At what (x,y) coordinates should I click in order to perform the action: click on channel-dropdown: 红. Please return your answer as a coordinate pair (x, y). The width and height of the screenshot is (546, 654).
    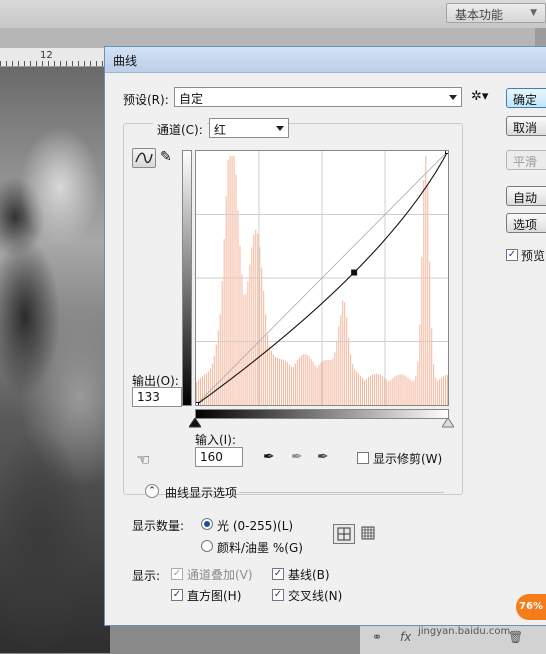
    Looking at the image, I should click on (249, 128).